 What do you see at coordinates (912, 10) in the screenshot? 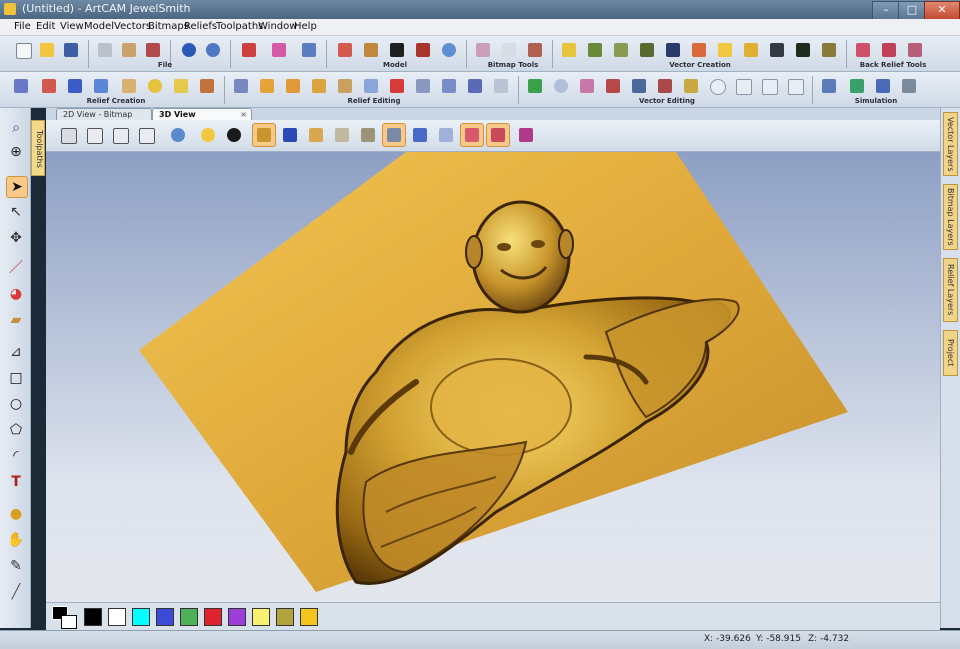
I see `maximize-button: □` at bounding box center [912, 10].